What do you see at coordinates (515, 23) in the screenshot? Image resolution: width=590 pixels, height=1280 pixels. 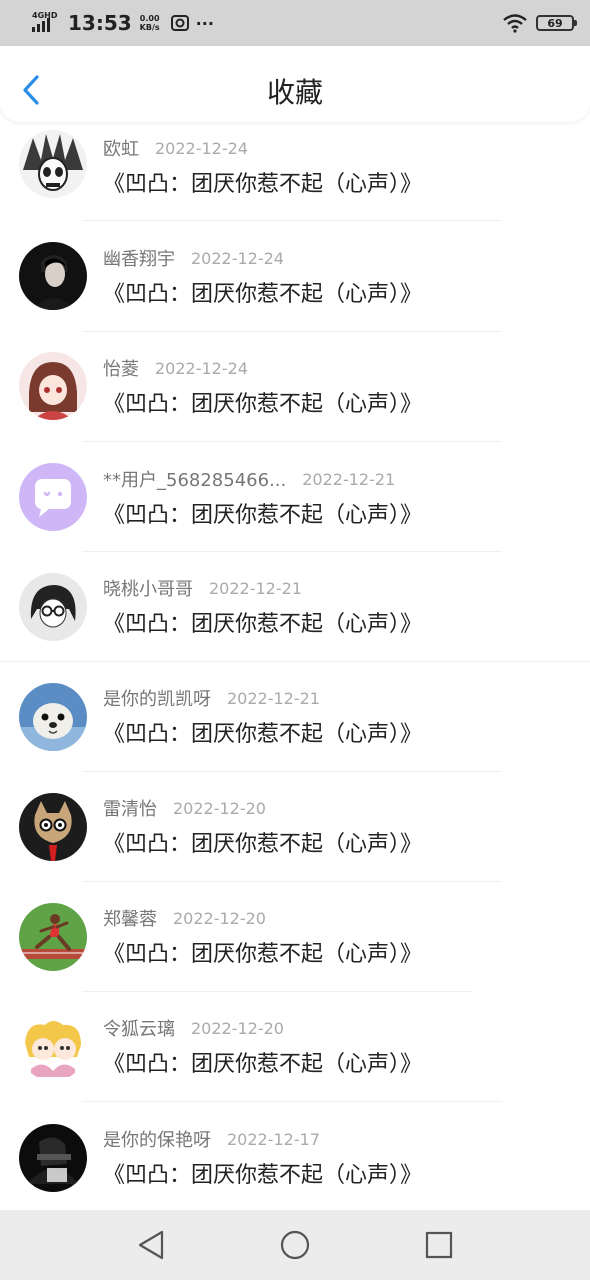 I see `wifi-icon` at bounding box center [515, 23].